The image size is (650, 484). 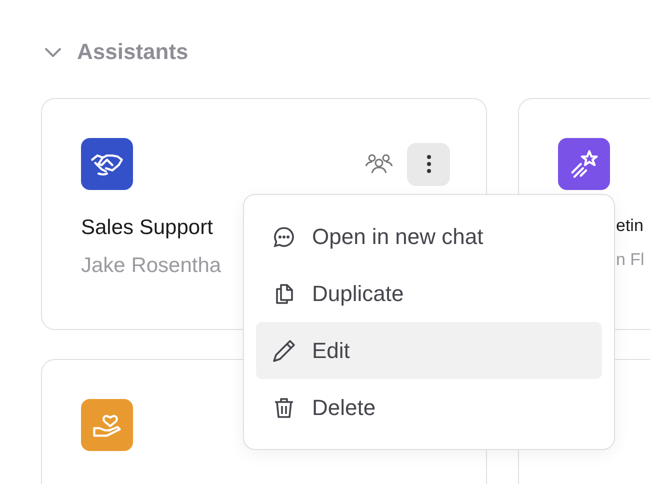 What do you see at coordinates (132, 52) in the screenshot?
I see `section-title: Assistants` at bounding box center [132, 52].